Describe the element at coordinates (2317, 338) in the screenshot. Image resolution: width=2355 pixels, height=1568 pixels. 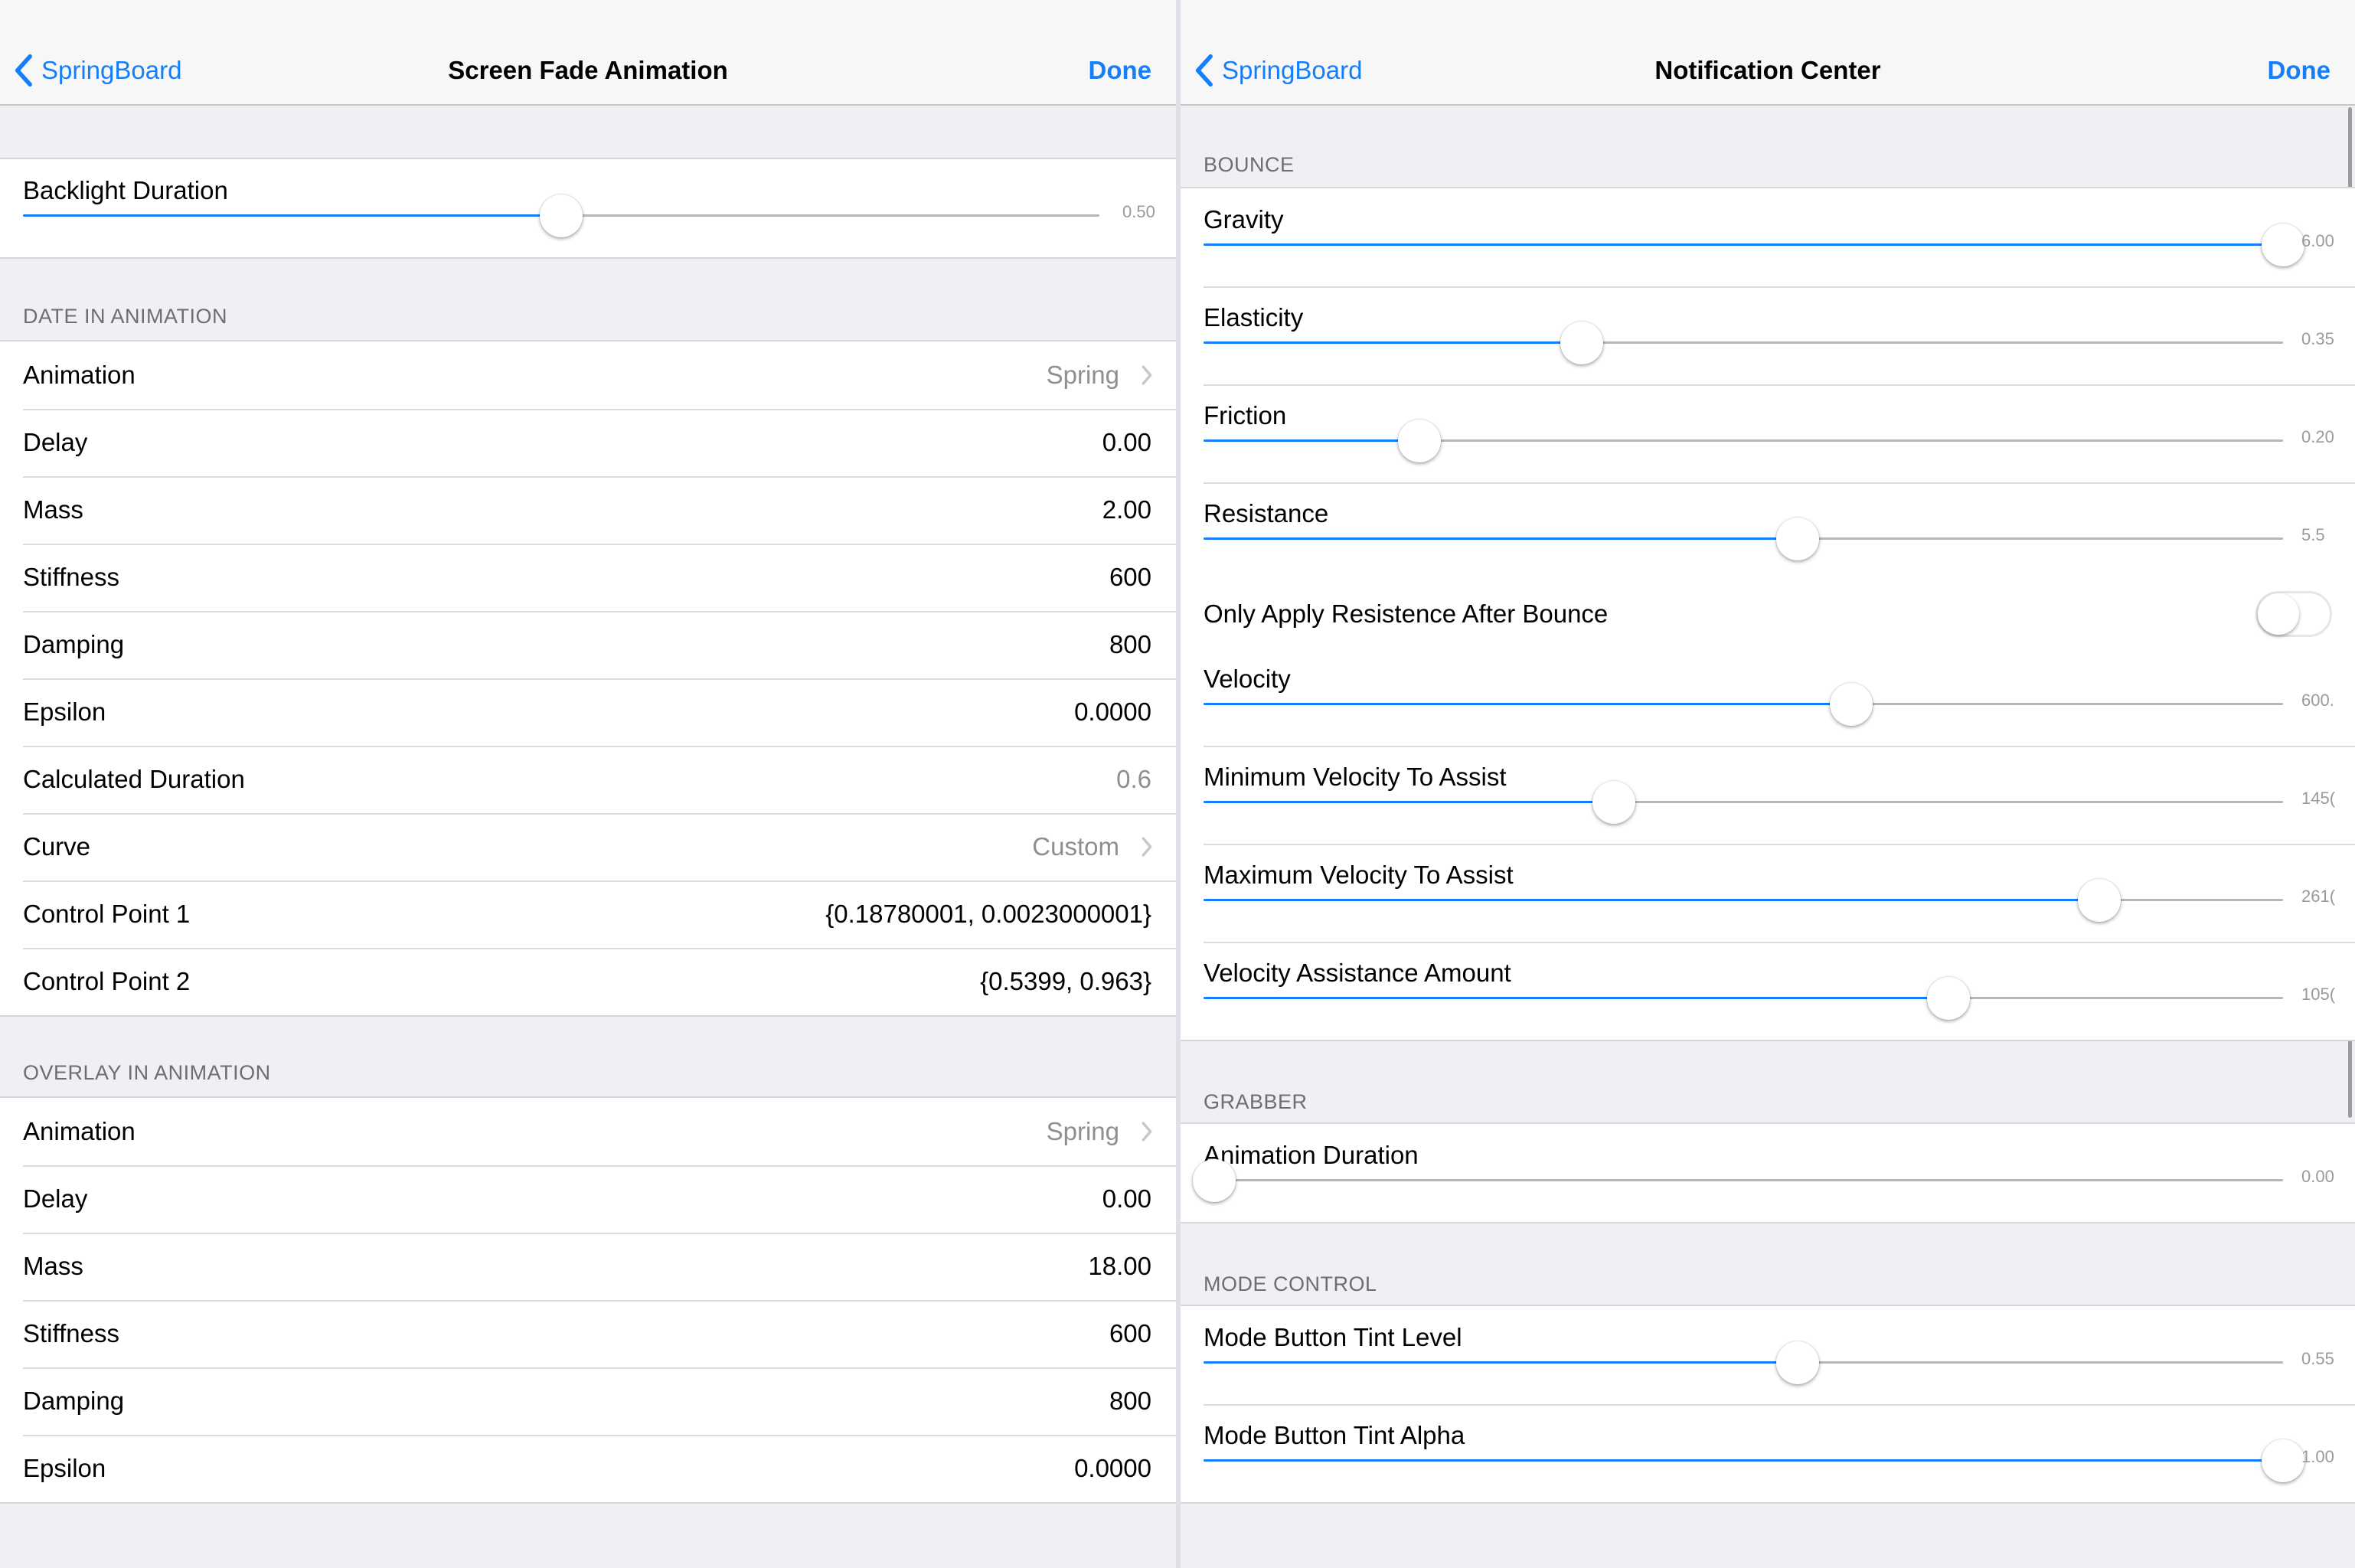
I see `slider-value: 0.35` at that location.